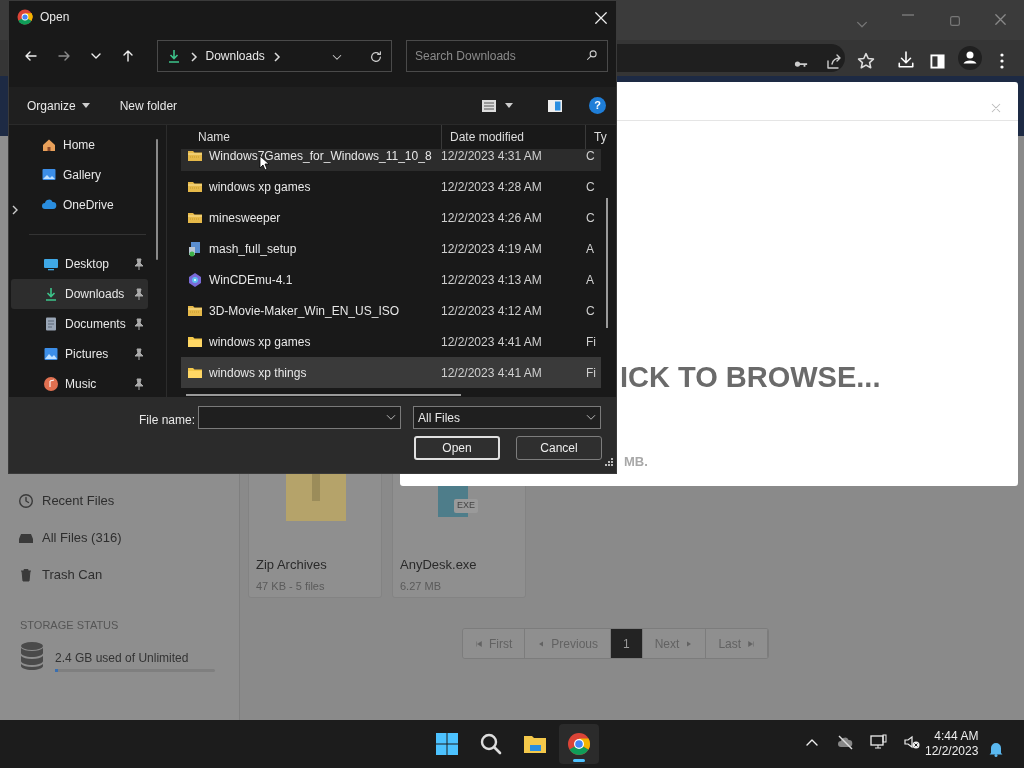 The width and height of the screenshot is (1024, 768). I want to click on card-title: Zip Archives, so click(291, 565).